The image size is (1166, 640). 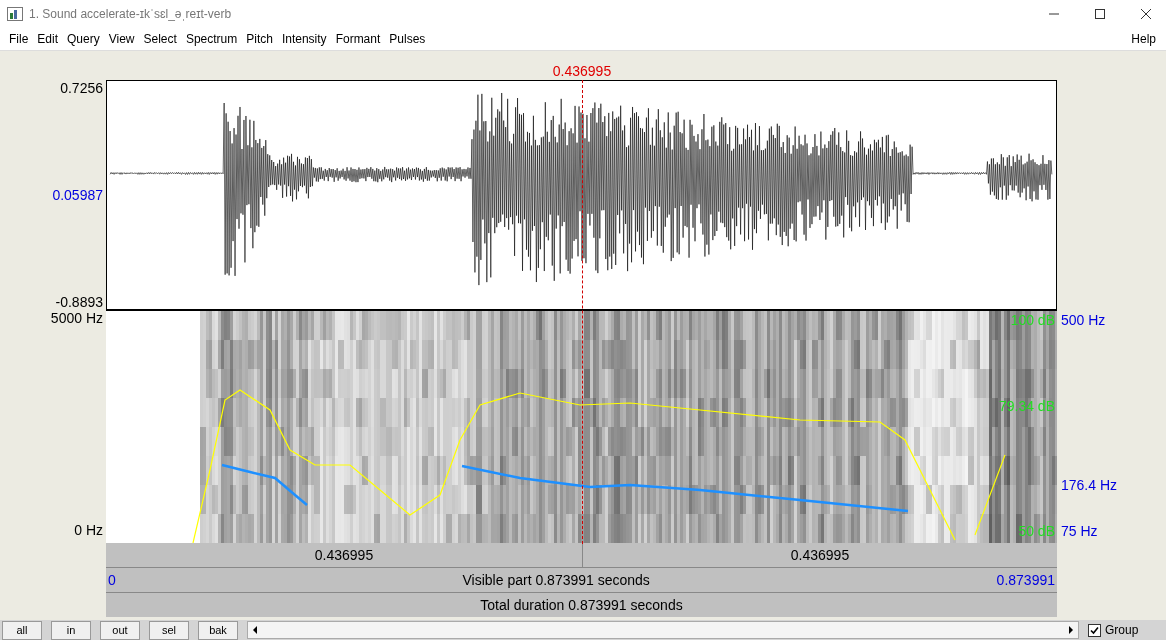 What do you see at coordinates (85, 39) in the screenshot?
I see `menu-item: Query` at bounding box center [85, 39].